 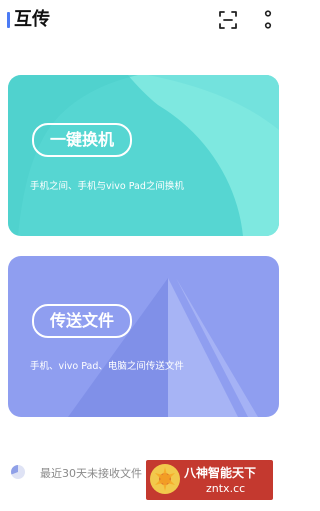 I want to click on more-vertical-icon, so click(x=268, y=19).